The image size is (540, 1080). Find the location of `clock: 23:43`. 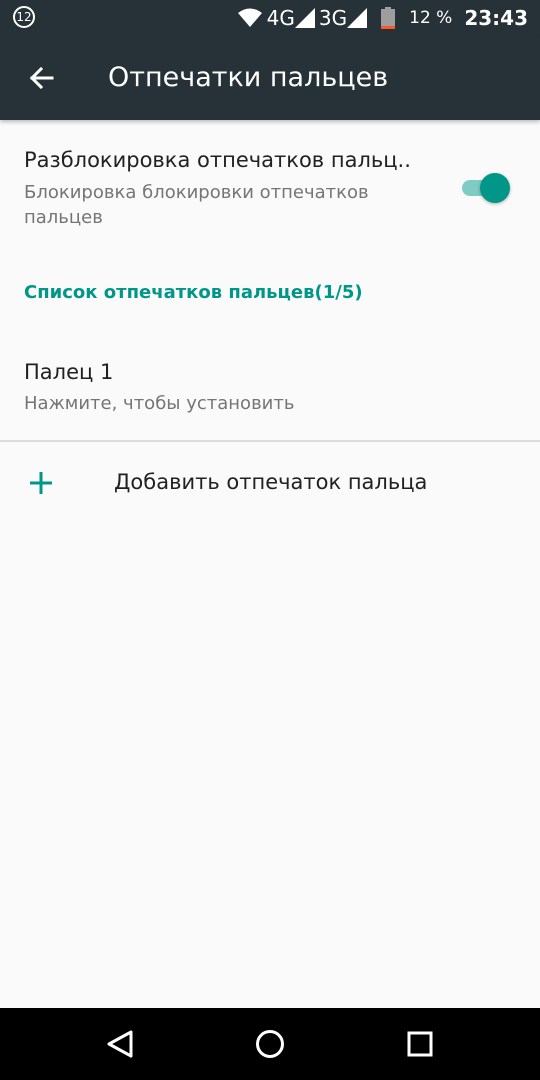

clock: 23:43 is located at coordinates (496, 18).